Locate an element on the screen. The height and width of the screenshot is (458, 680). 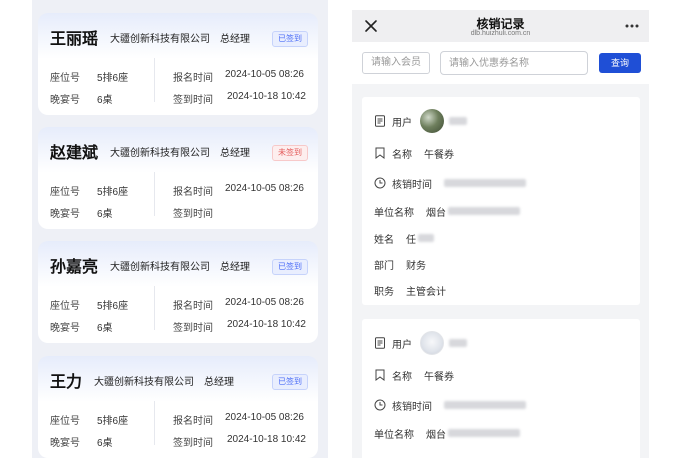
search-bar: 查询 is located at coordinates (500, 63).